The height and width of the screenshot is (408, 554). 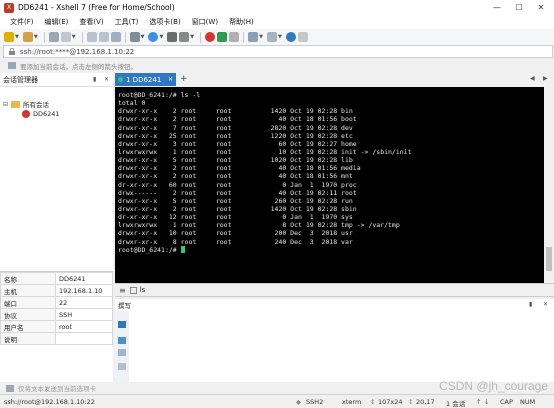 What do you see at coordinates (241, 22) in the screenshot?
I see `menu-help: 帮助(H)` at bounding box center [241, 22].